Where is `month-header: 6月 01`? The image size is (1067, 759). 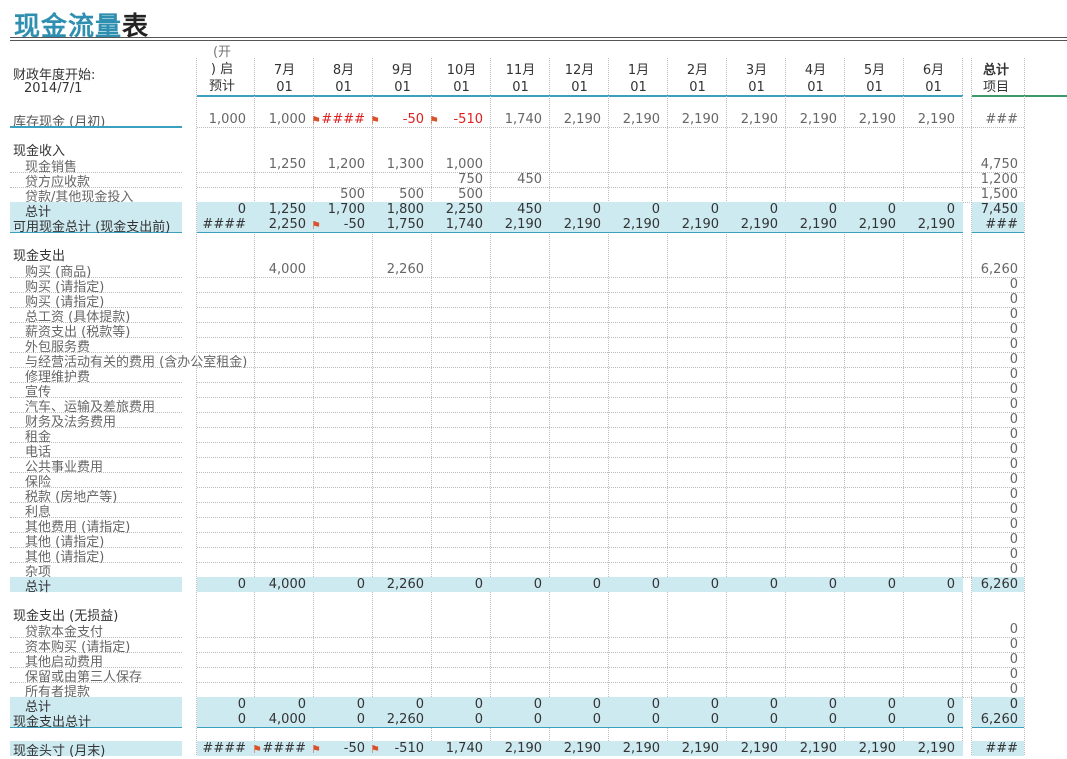
month-header: 6月 01 is located at coordinates (933, 79).